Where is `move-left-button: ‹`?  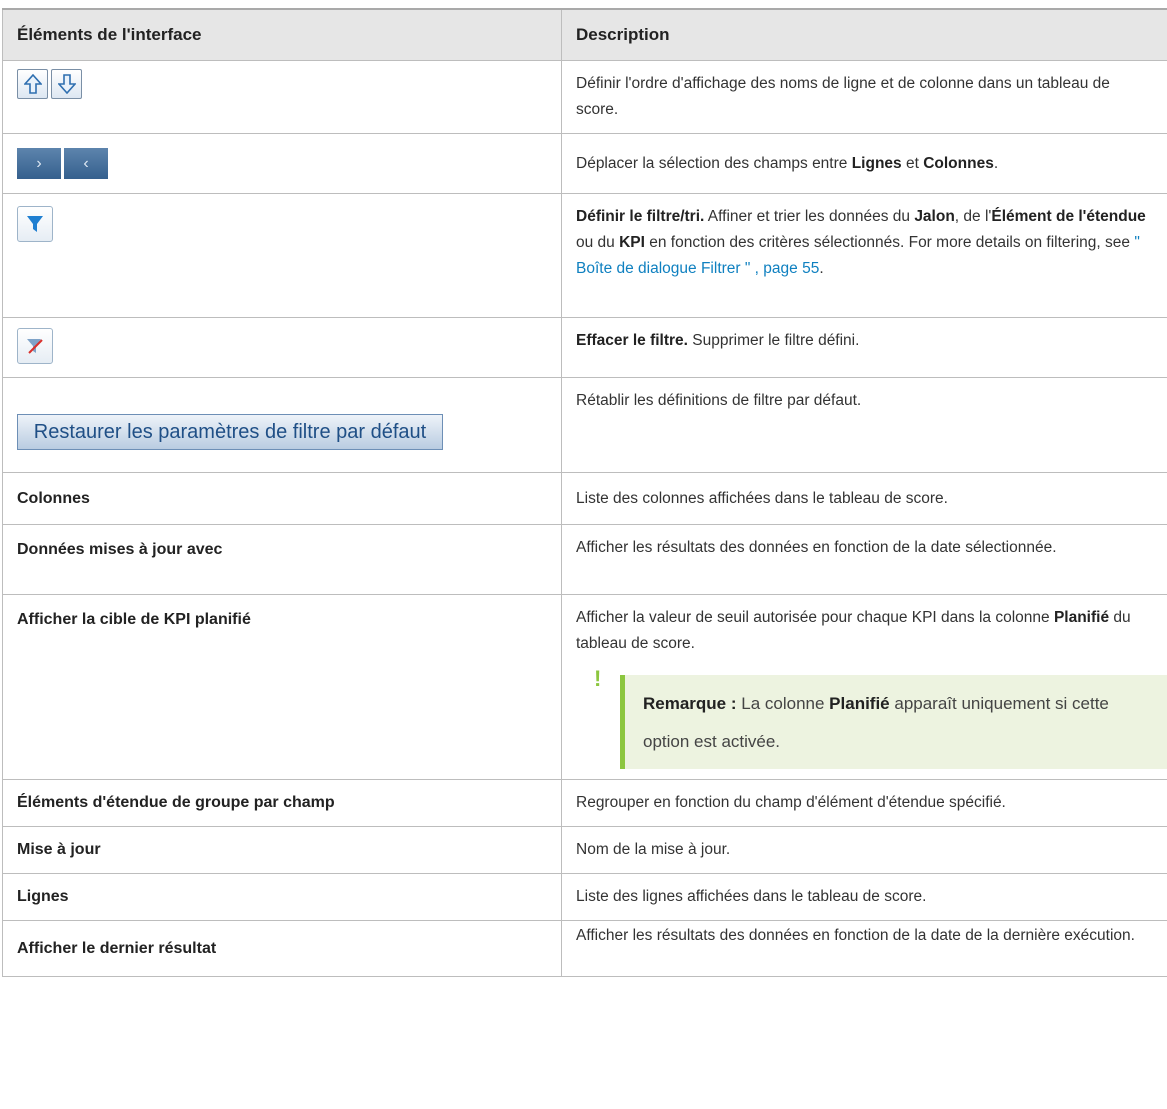
move-left-button: ‹ is located at coordinates (86, 163).